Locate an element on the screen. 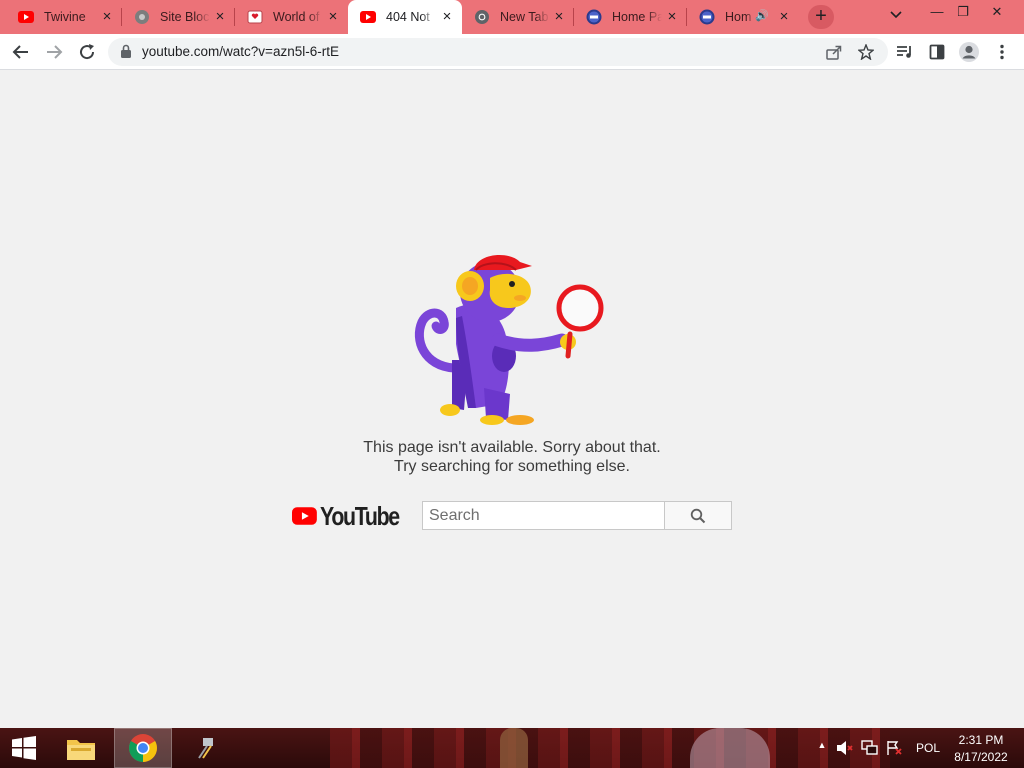  file-explorer-button is located at coordinates (81, 748).